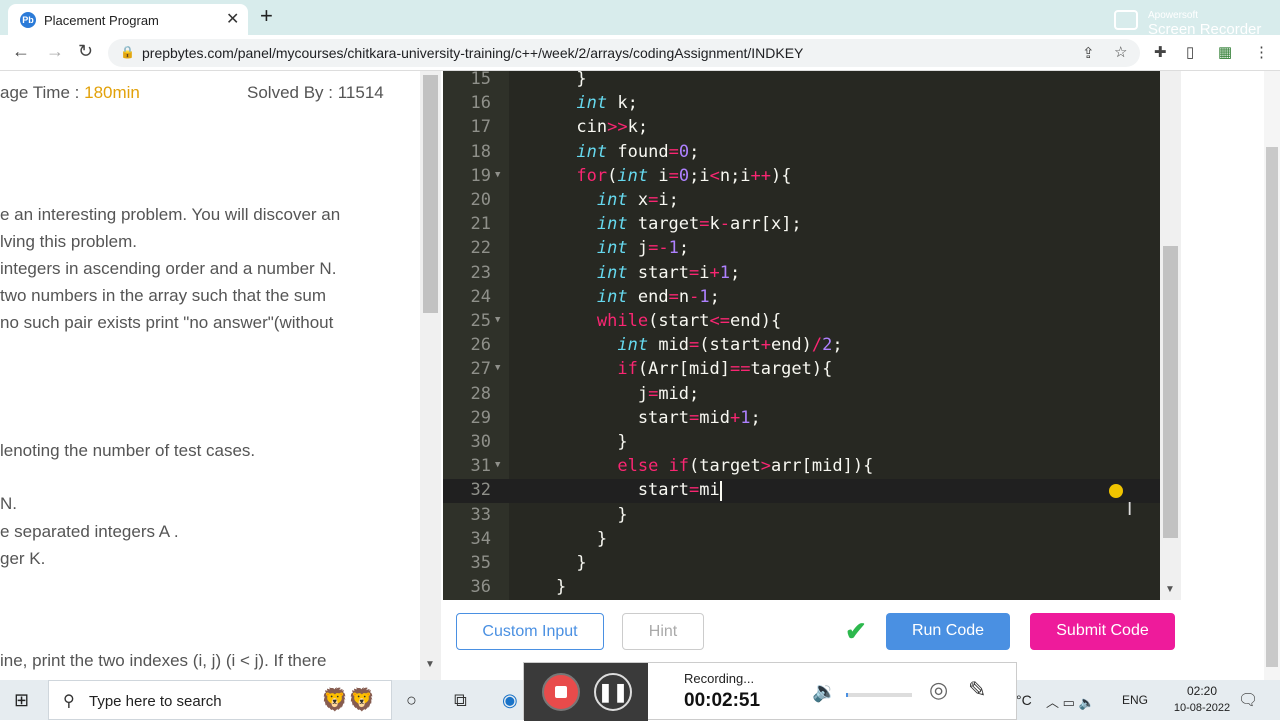 Image resolution: width=1280 pixels, height=721 pixels. Describe the element at coordinates (801, 491) in the screenshot. I see `code-line: 32 start=mi` at that location.